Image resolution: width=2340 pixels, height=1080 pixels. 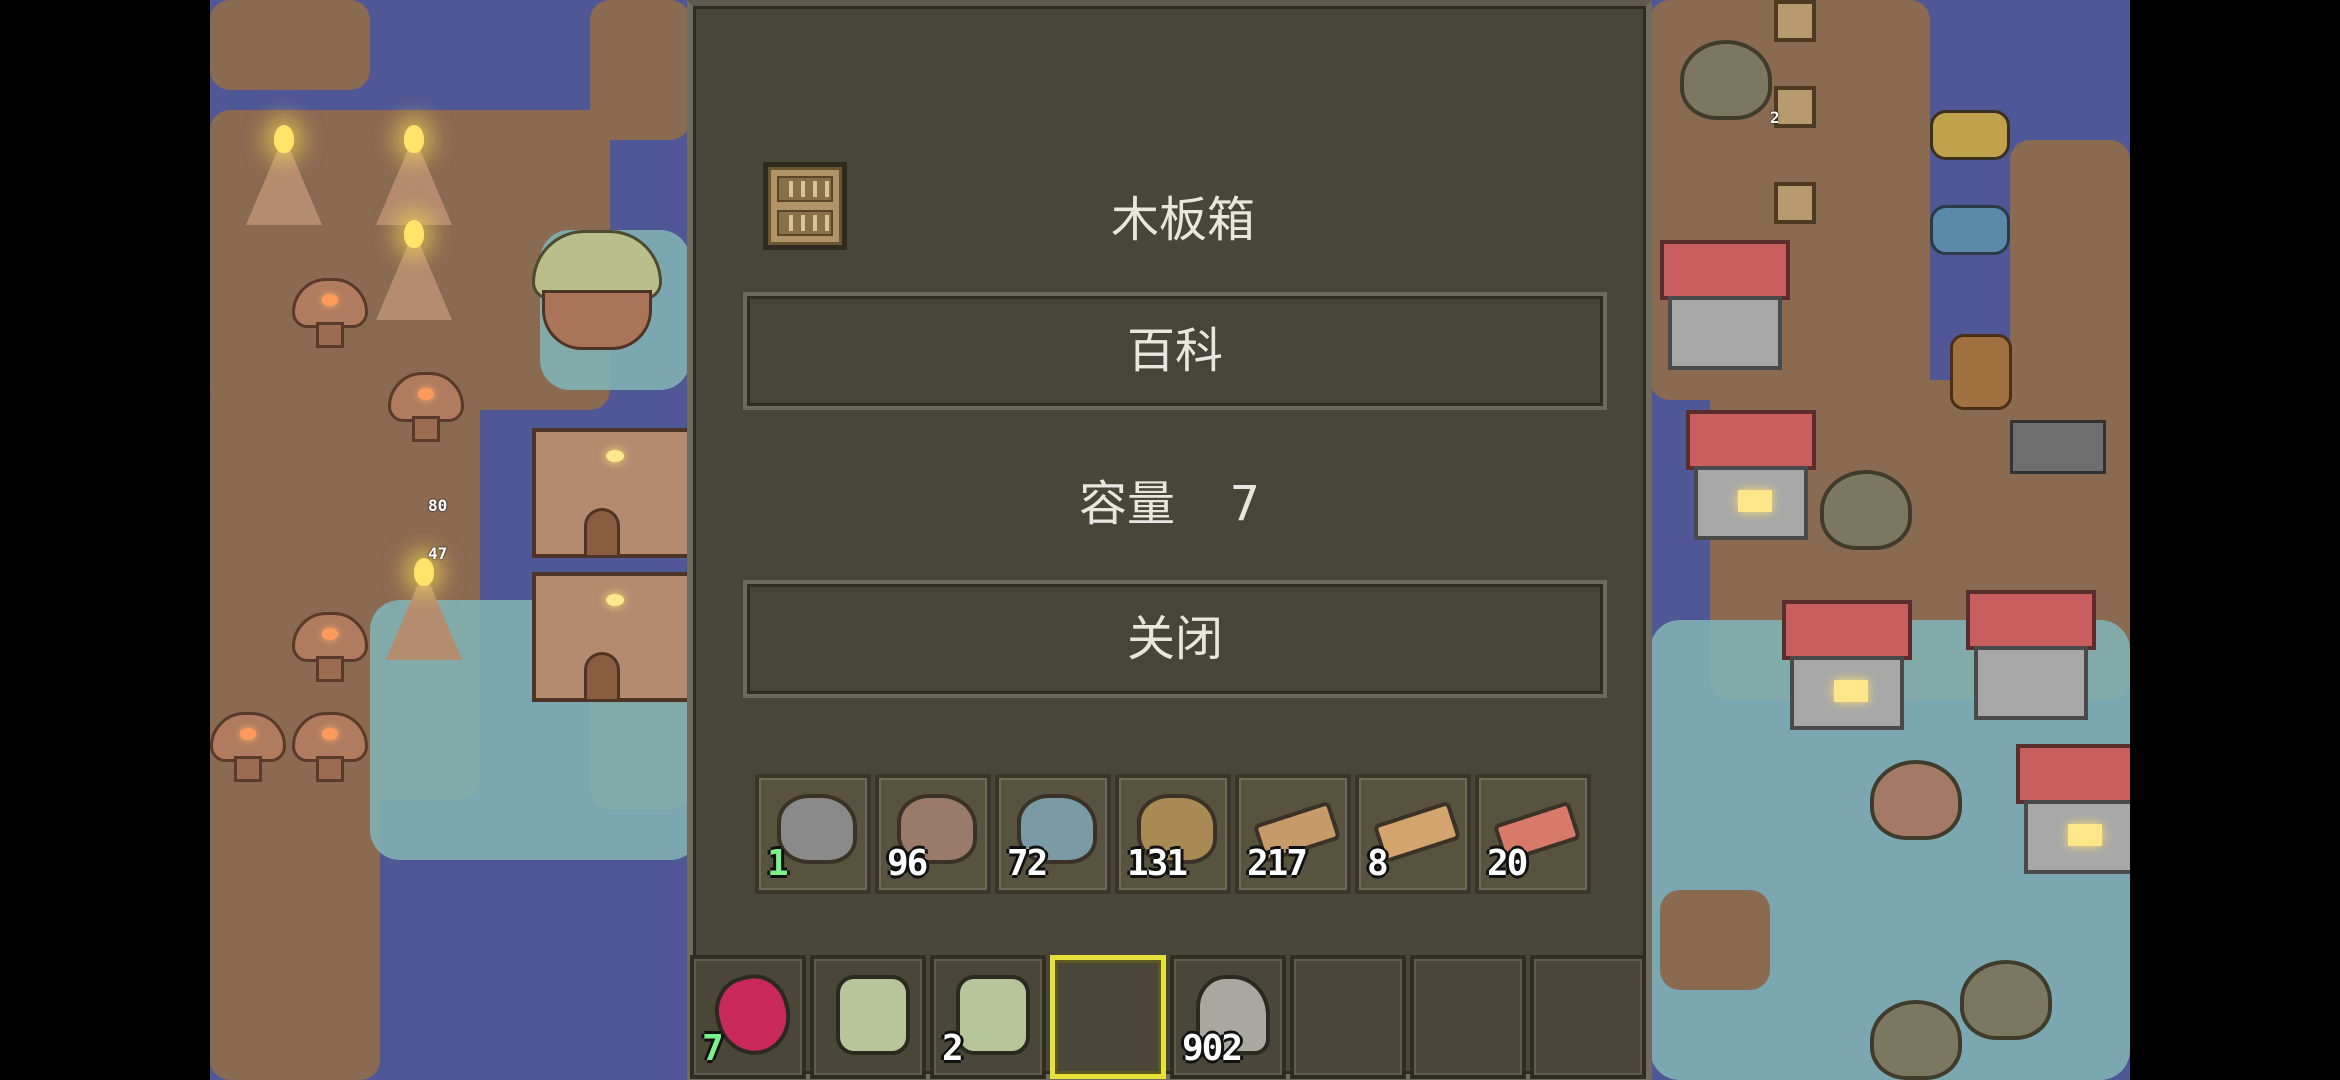 I want to click on container-title: 木板箱, so click(x=1182, y=220).